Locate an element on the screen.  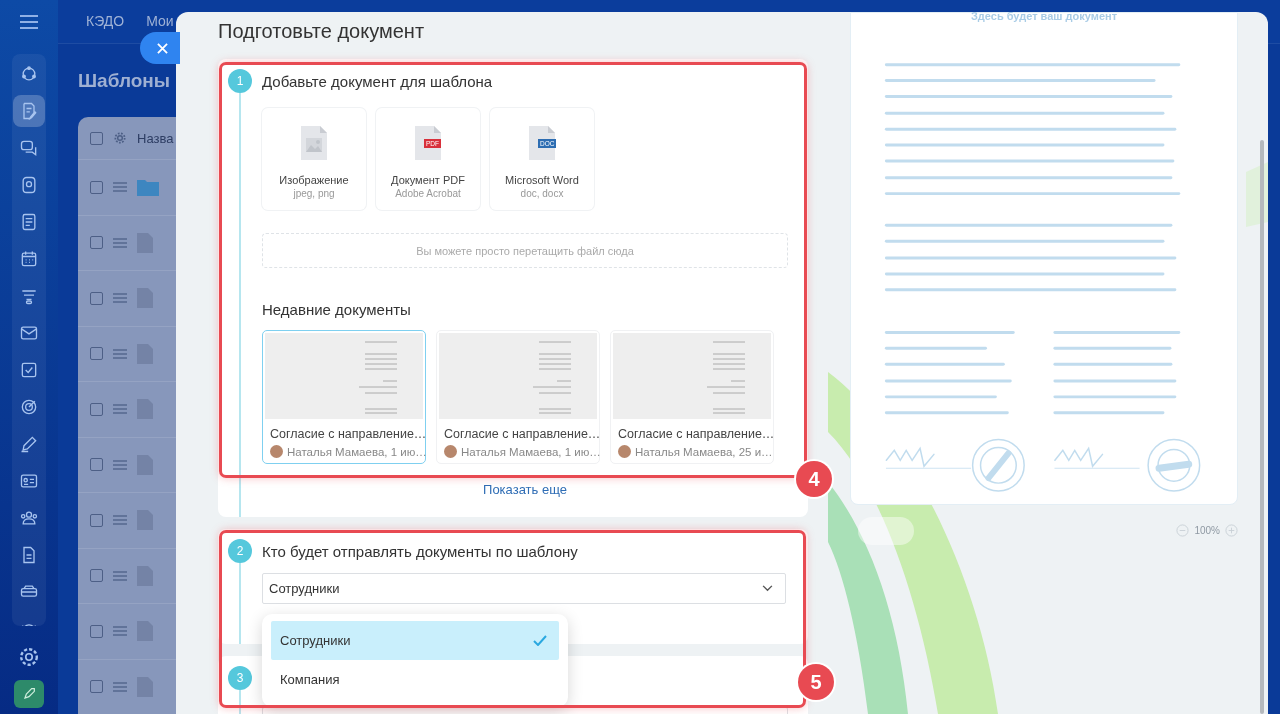
step-title: Кто будет отправлять документы по шаблону is located at coordinates (420, 552).